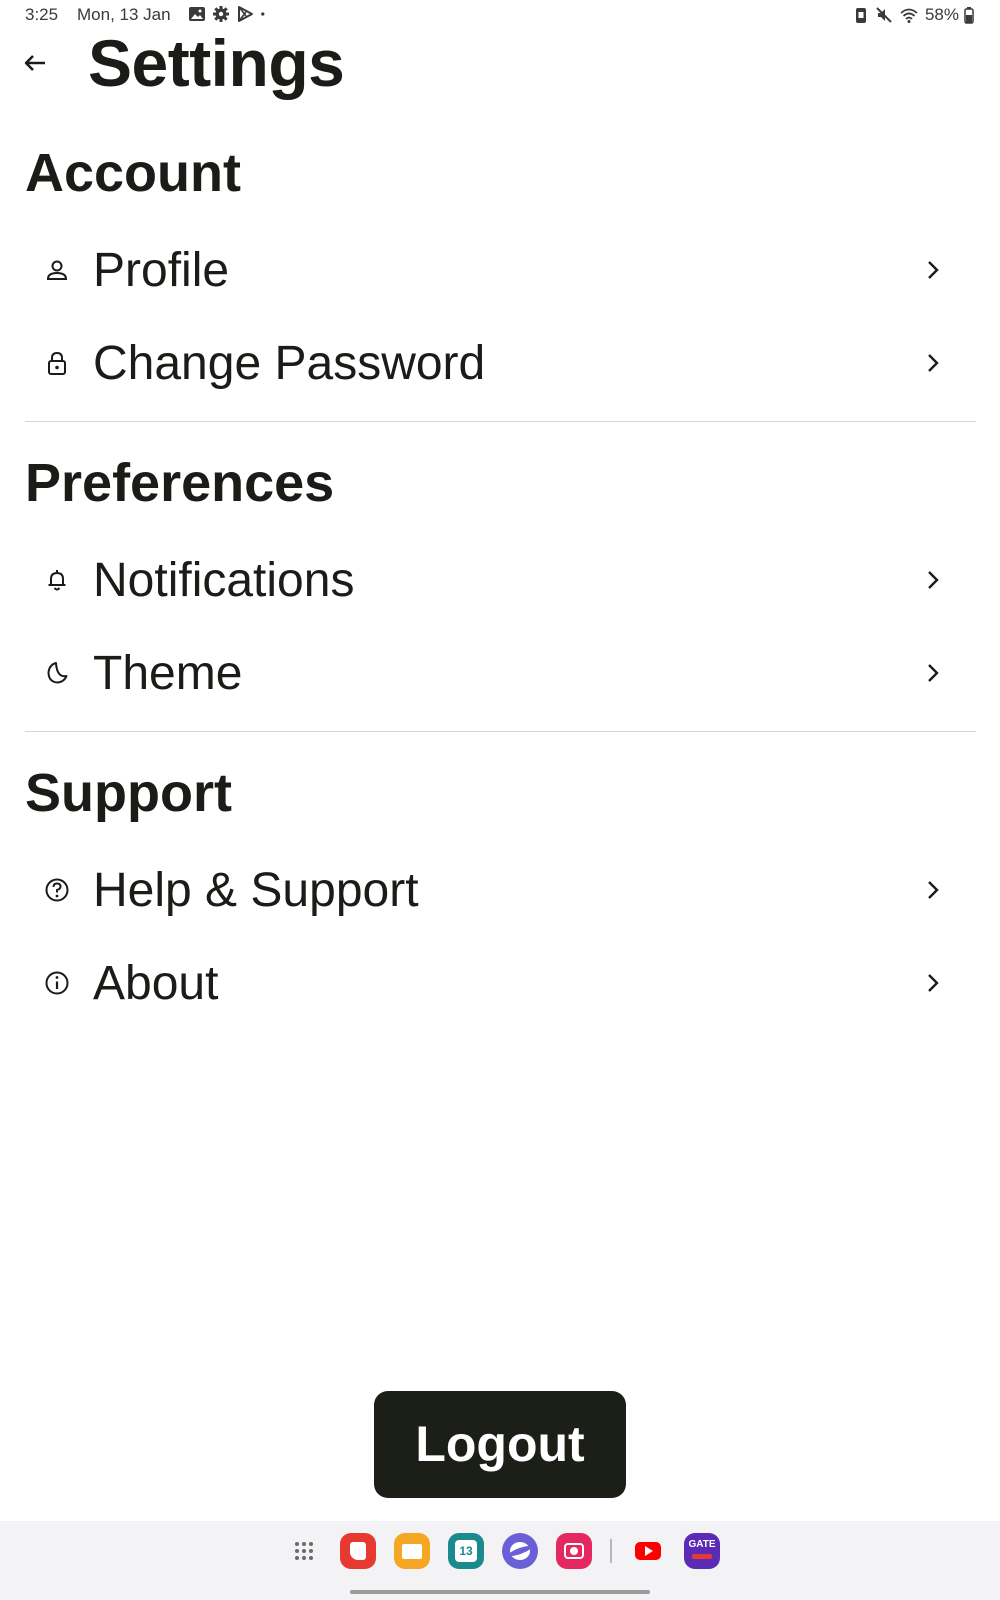  I want to click on top-app-bar: Settings, so click(500, 65).